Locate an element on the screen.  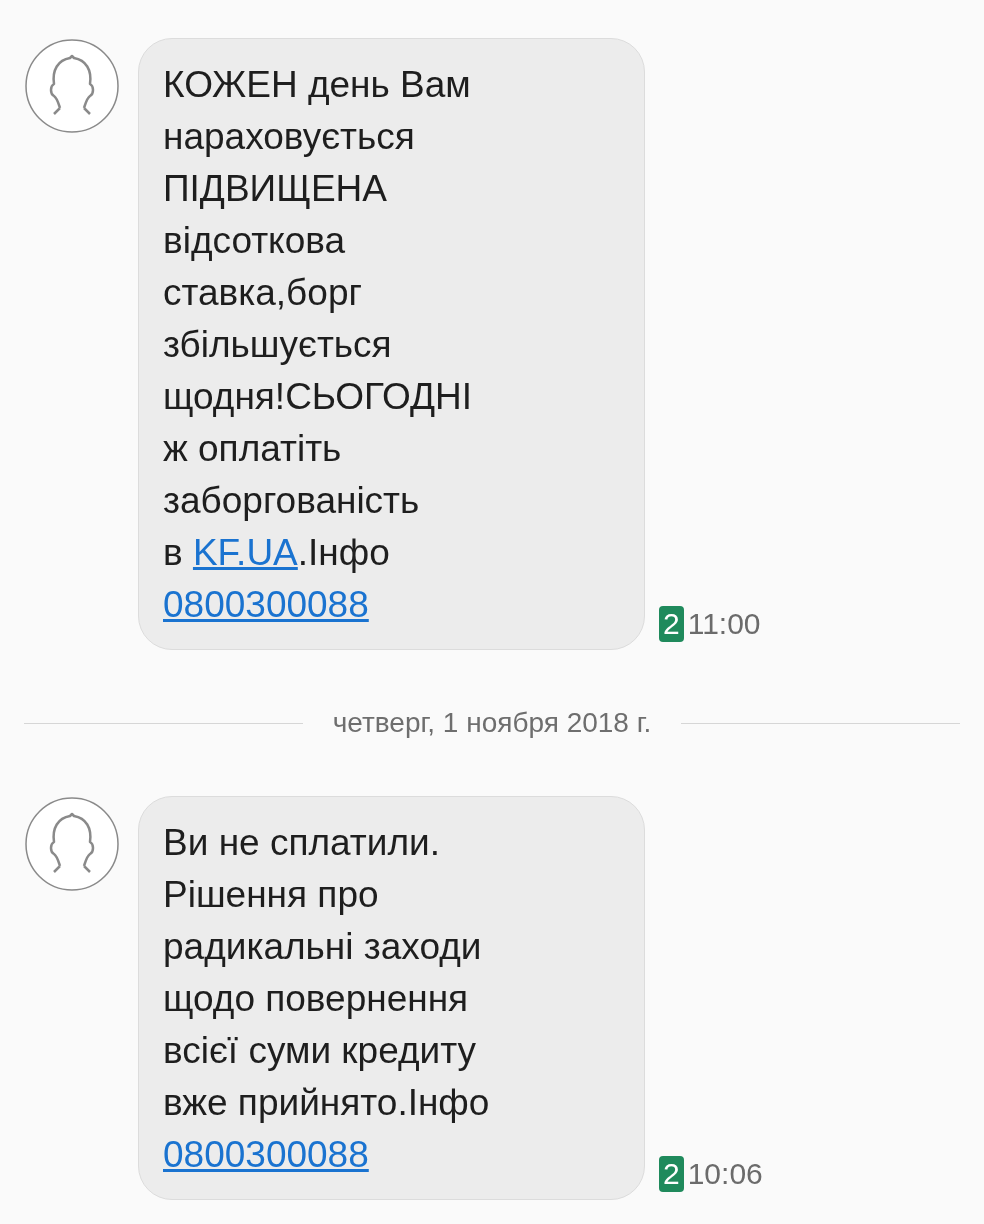
message-text: Ви не сплатили. Рішення про радикальні заходи щодо повернення всієї суми кредиту вже прийнято.Інфо 0800300088 is located at coordinates (327, 999).